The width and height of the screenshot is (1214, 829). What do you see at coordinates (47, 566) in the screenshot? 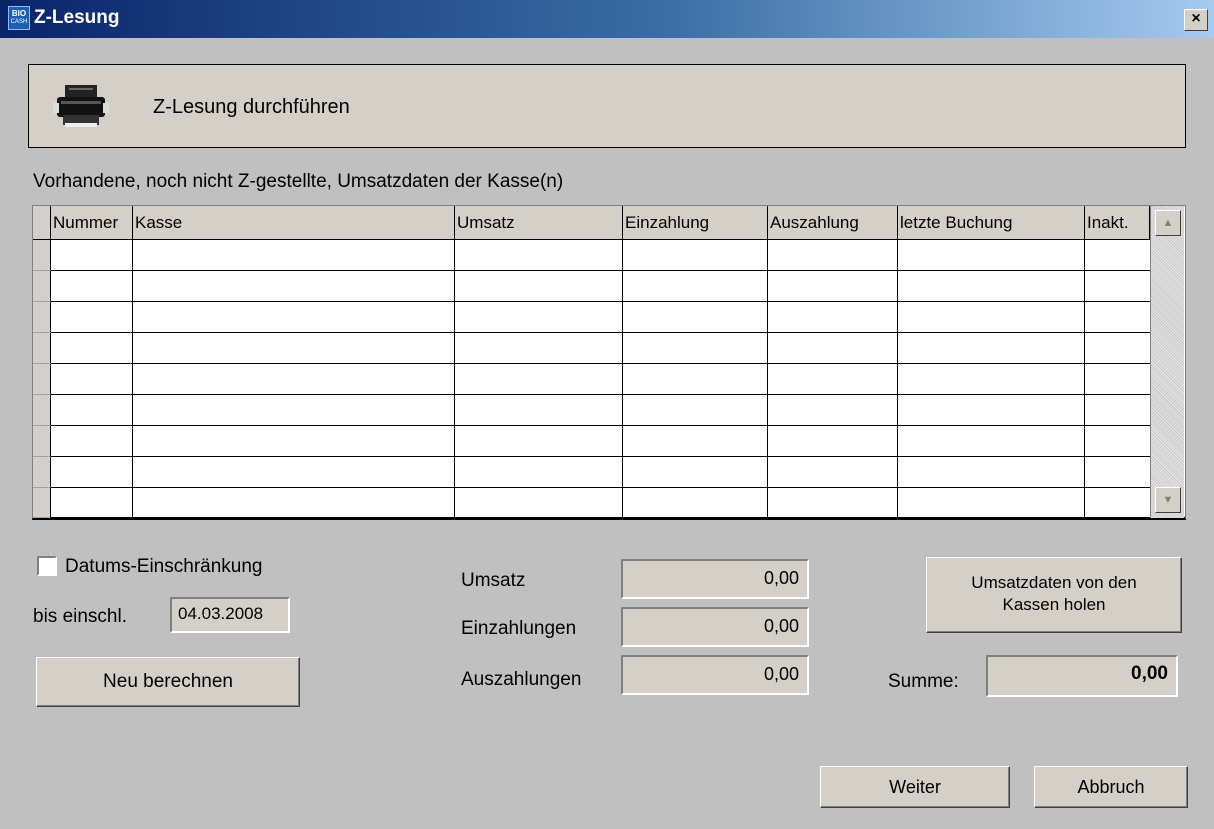
I see `date-restriction-checkbox` at bounding box center [47, 566].